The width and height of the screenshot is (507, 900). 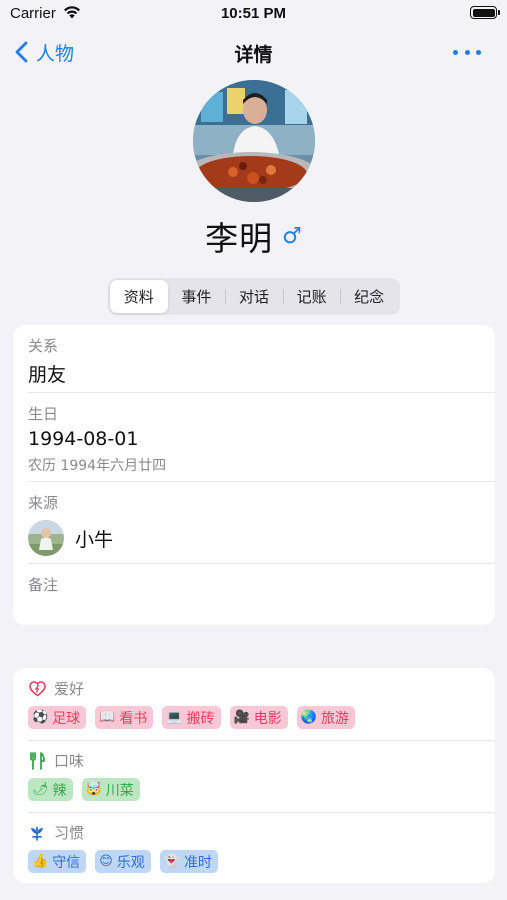 What do you see at coordinates (43, 503) in the screenshot?
I see `source-label: 来源` at bounding box center [43, 503].